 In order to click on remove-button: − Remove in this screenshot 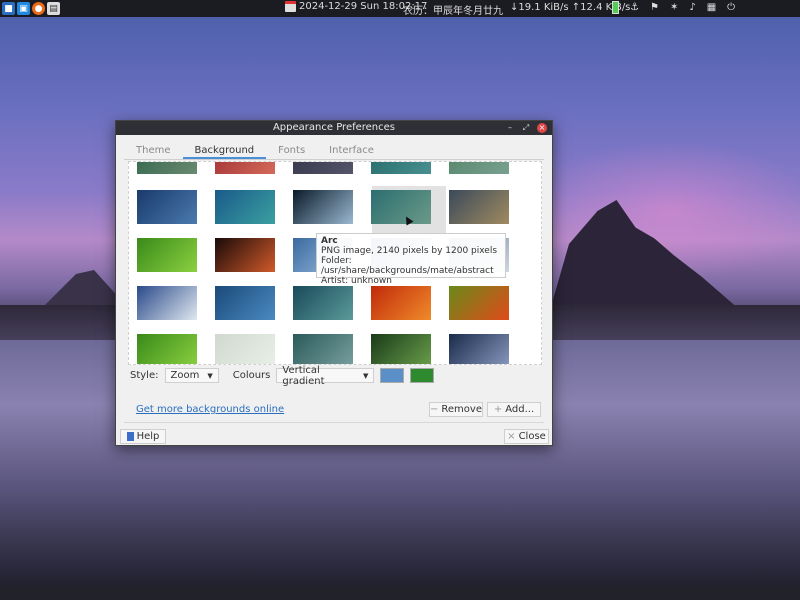, I will do `click(456, 409)`.